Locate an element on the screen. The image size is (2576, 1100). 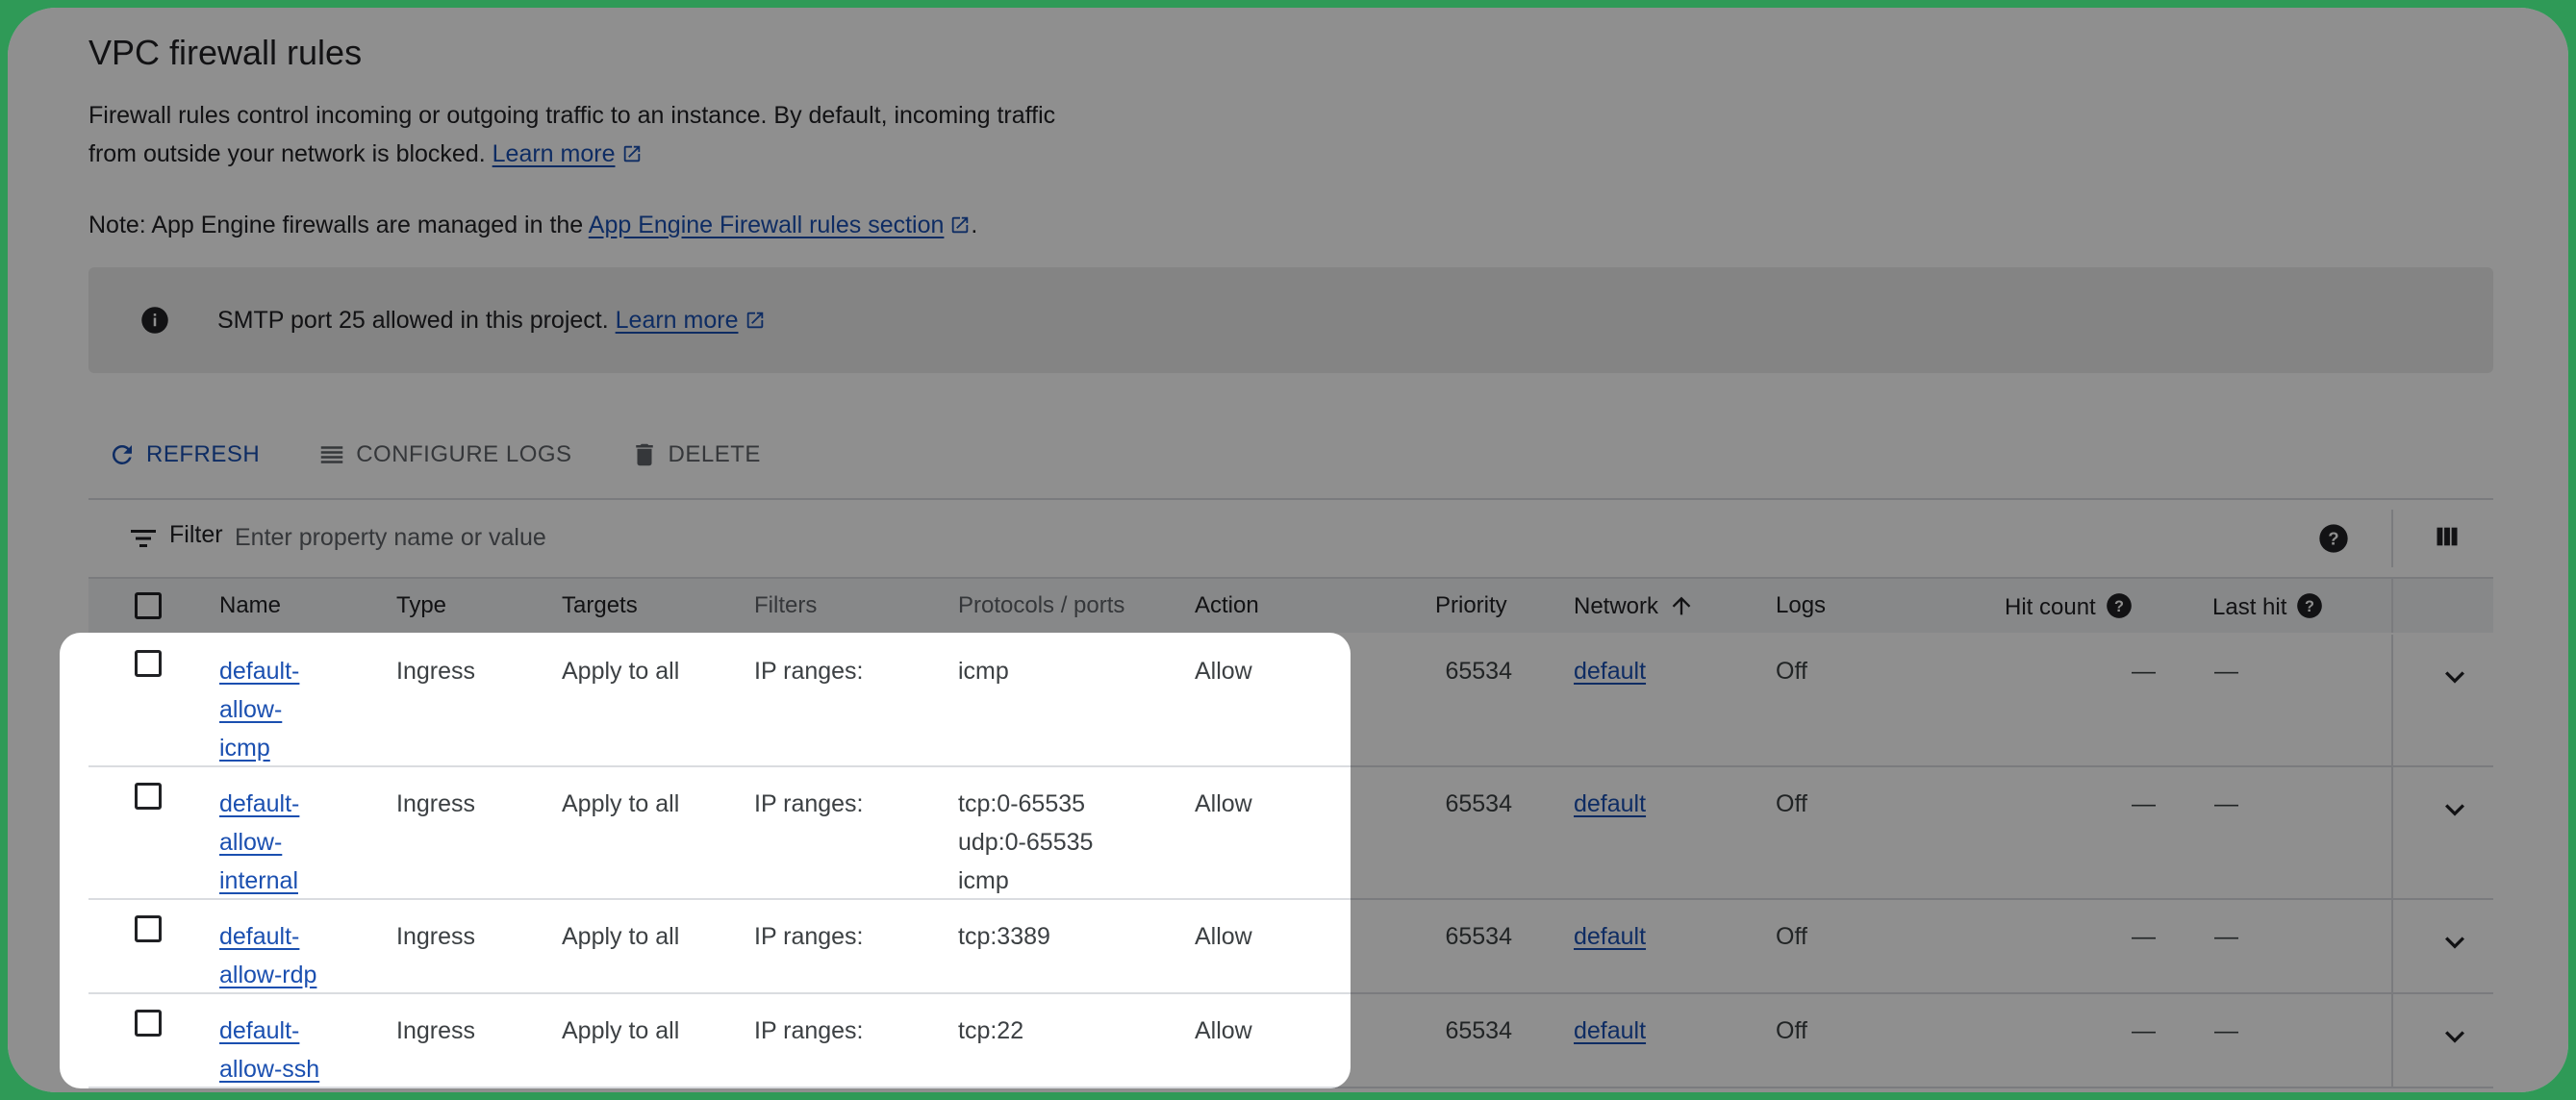
rule-name-cell: default-allow-rdp is located at coordinates (268, 955).